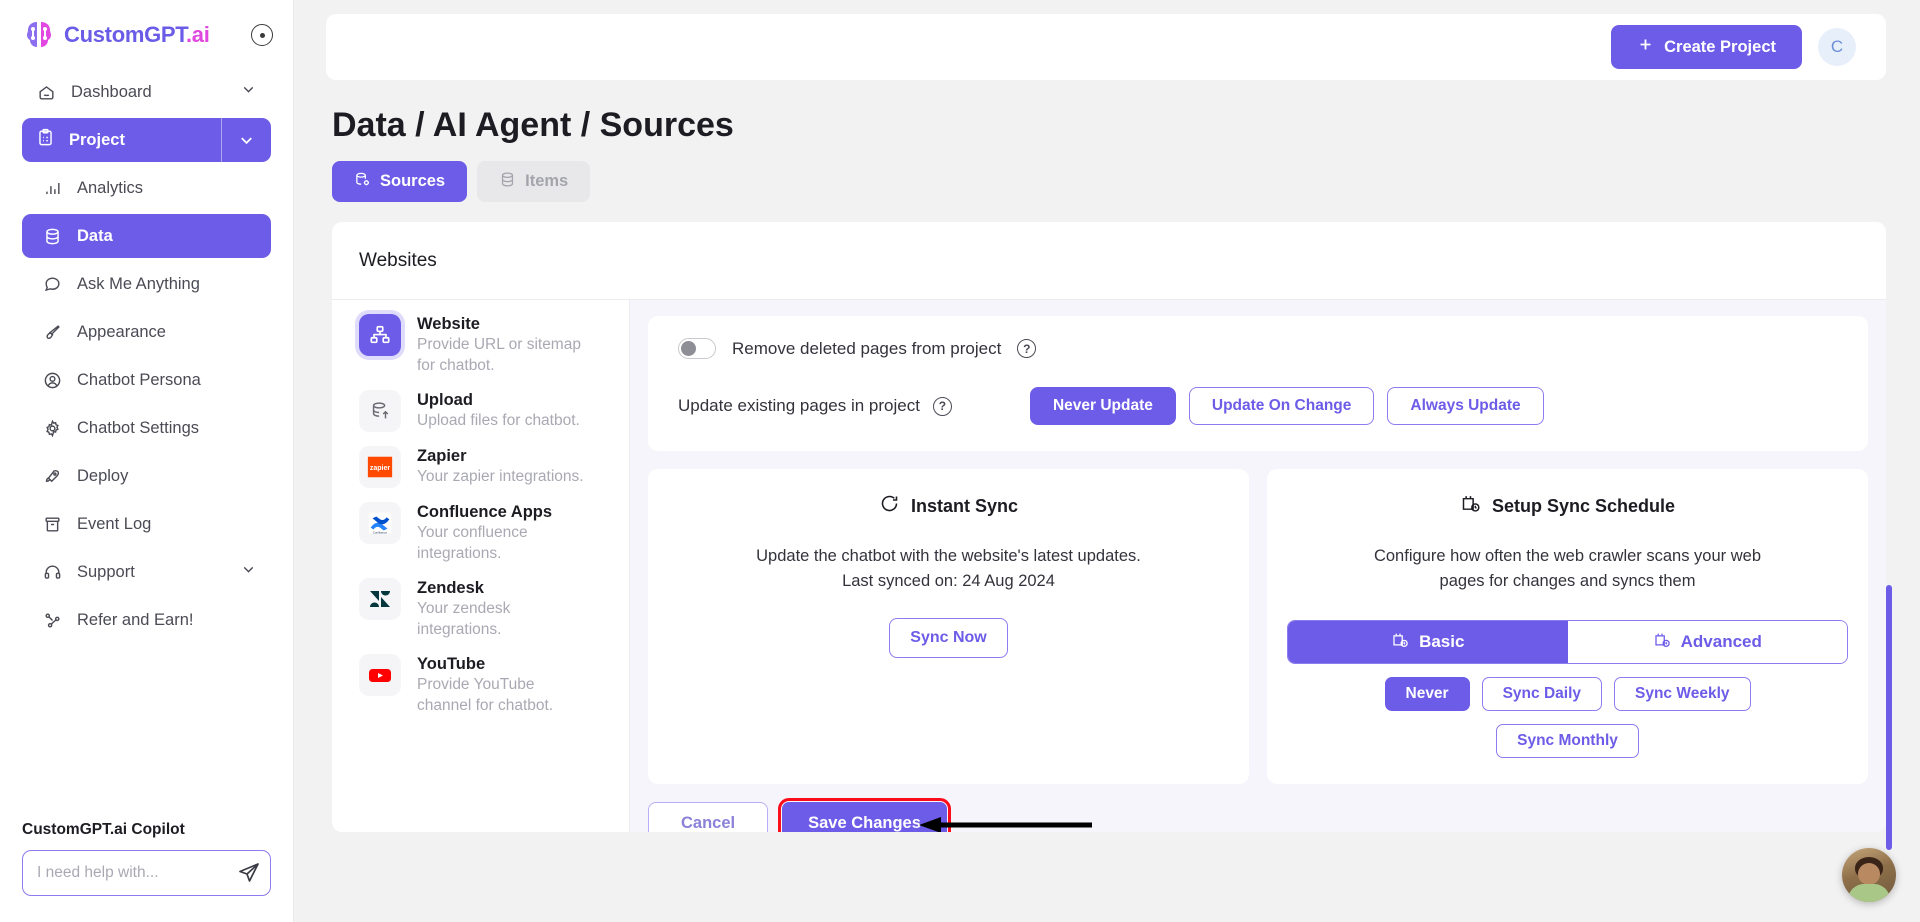 This screenshot has width=1920, height=922. I want to click on sidebar-item-dashboard: Dashboard, so click(146, 92).